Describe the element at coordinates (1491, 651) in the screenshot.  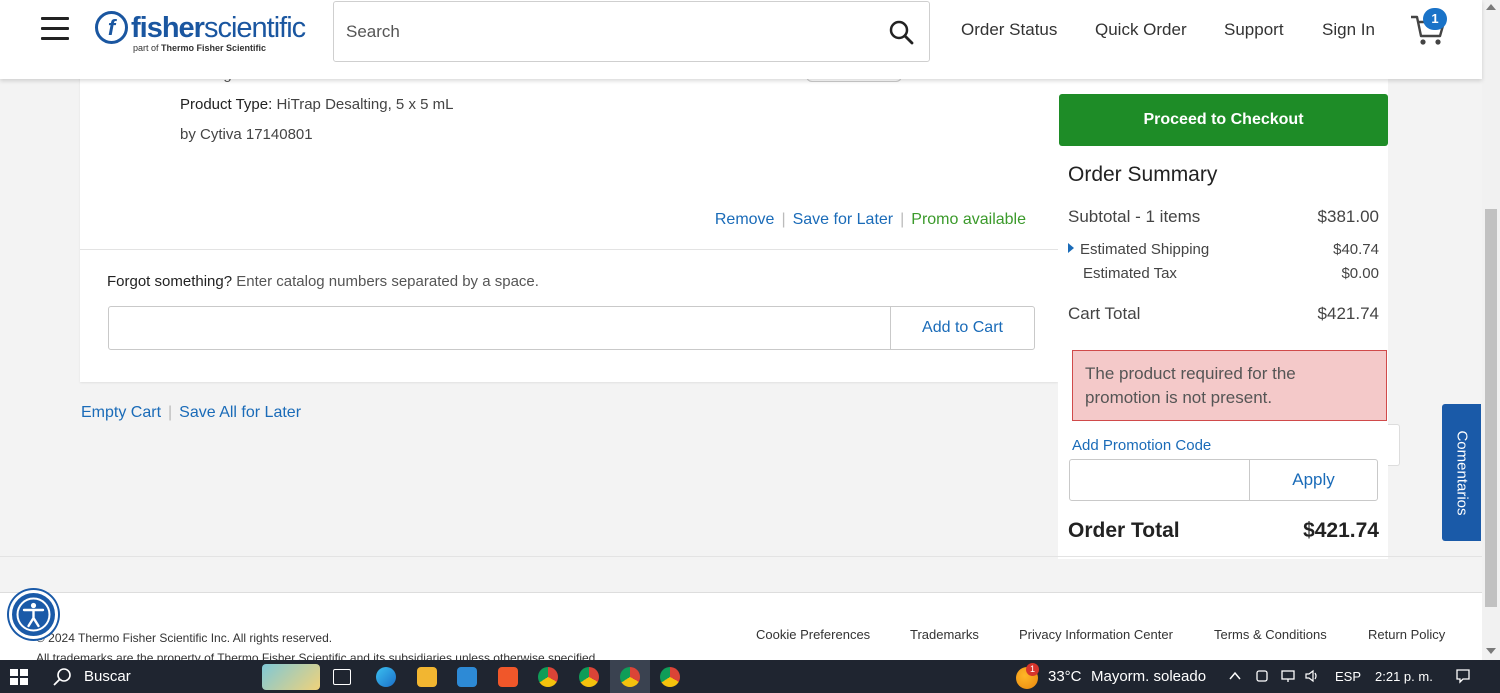
I see `scroll-down-arrow-icon` at that location.